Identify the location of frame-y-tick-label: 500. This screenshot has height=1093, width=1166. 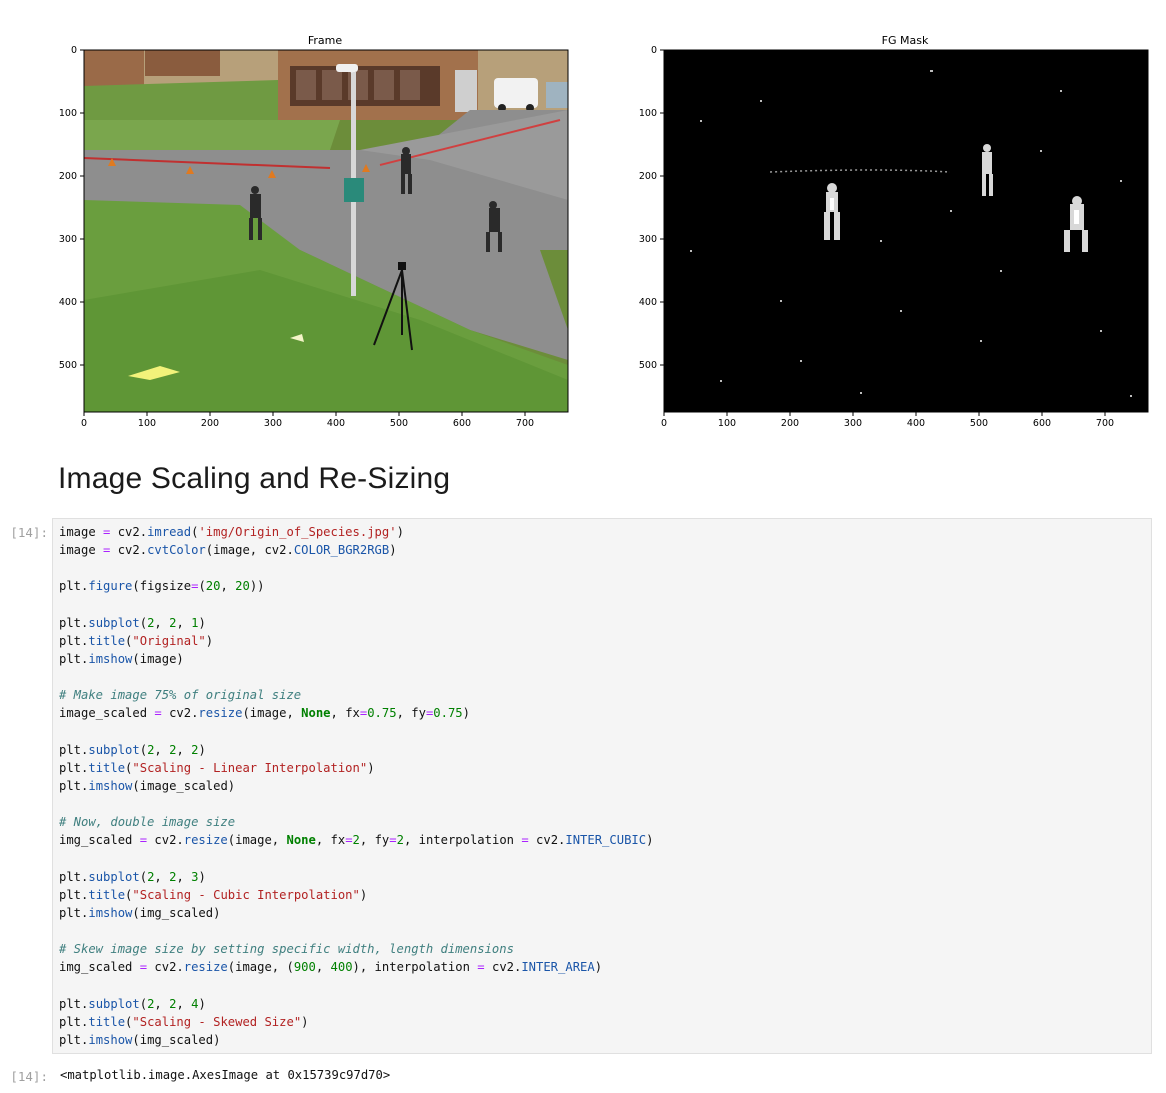
(68, 365).